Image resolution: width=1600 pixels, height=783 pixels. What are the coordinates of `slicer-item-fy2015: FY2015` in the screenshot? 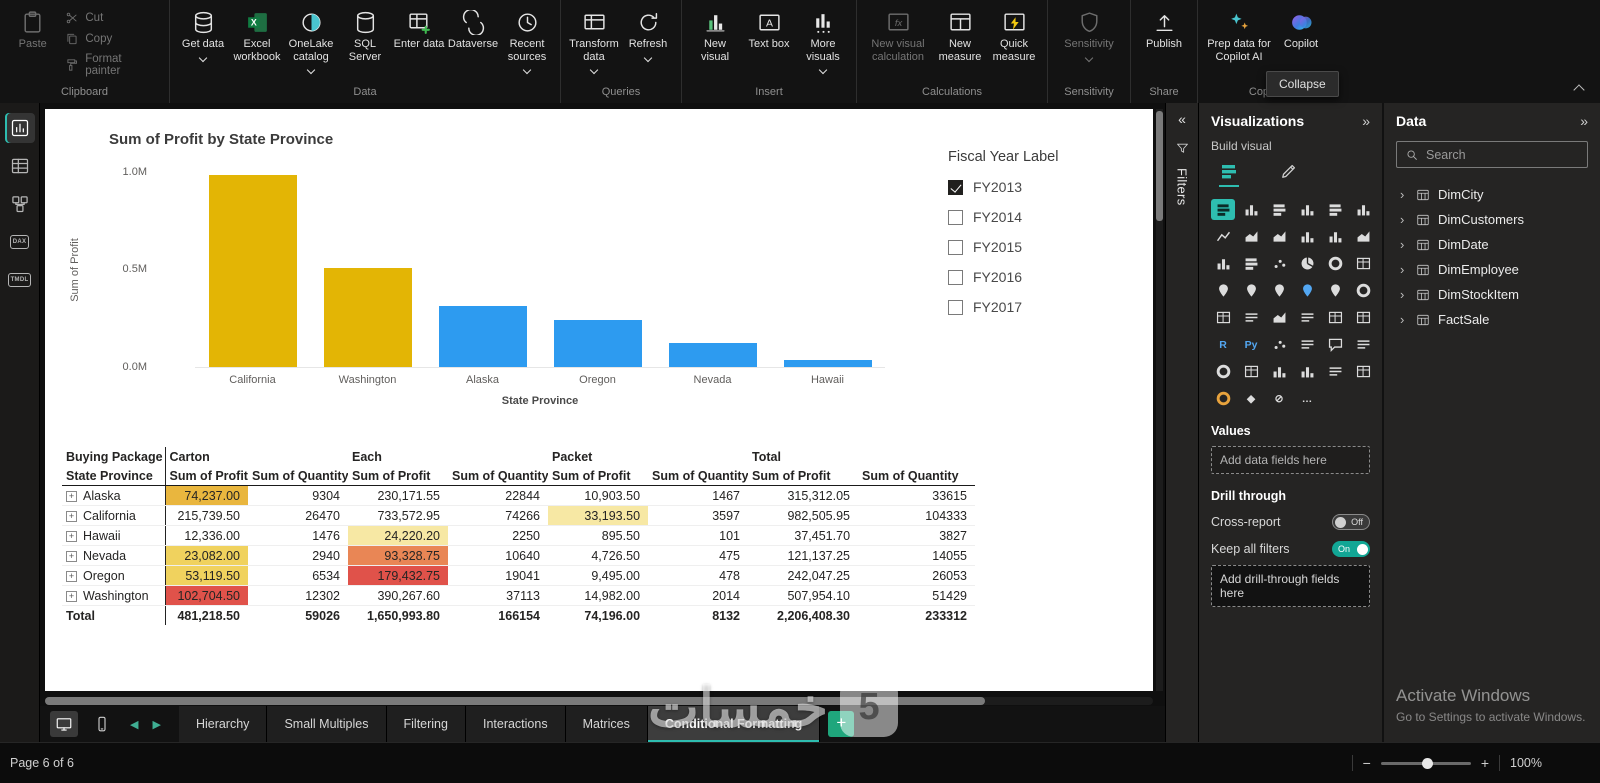 It's located at (1053, 247).